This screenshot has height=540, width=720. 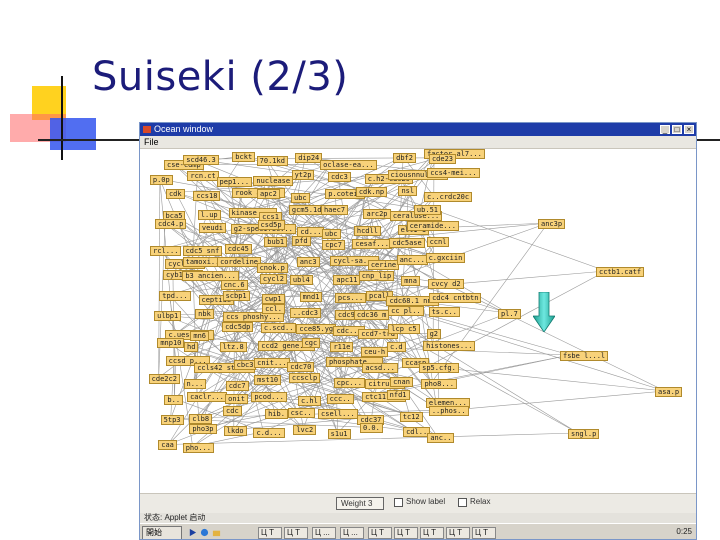 I want to click on graph-node: ccnl, so click(x=438, y=241).